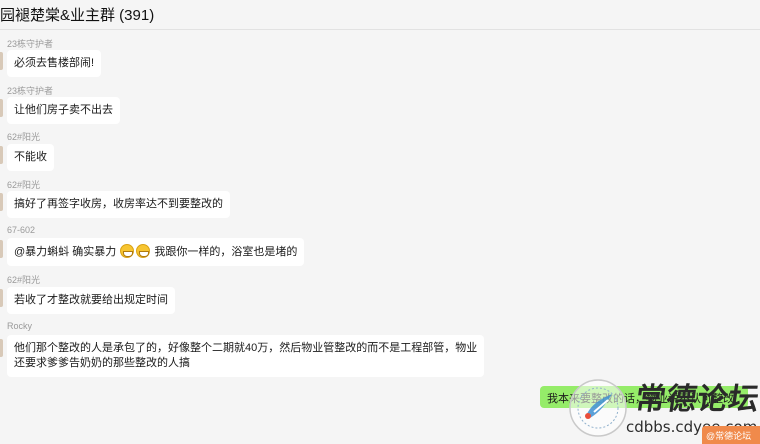  Describe the element at coordinates (380, 15) in the screenshot. I see `chat-title-bar: 园褪楚棠&业主群 (391)` at that location.